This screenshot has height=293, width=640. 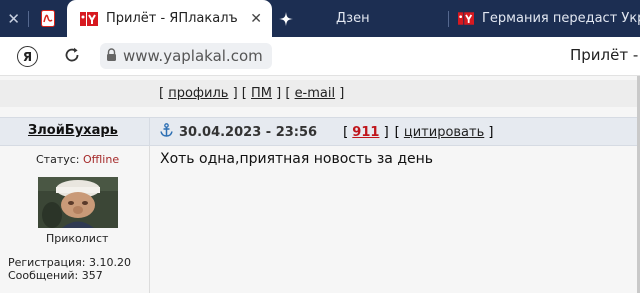 I want to click on message-count: Сообщений: 357, so click(x=55, y=275).